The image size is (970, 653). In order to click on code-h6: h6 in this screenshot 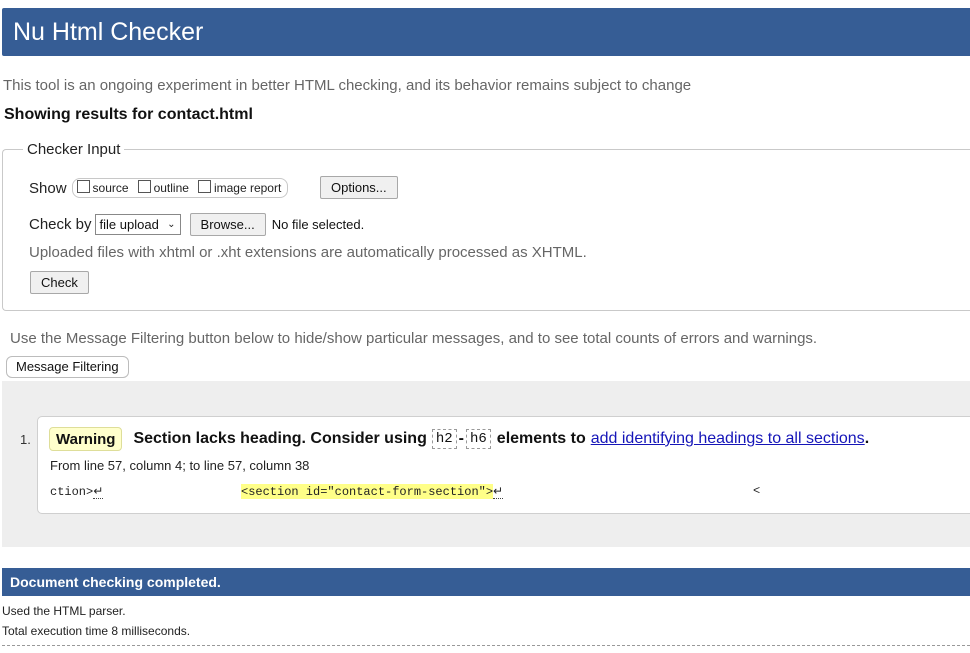, I will do `click(478, 439)`.